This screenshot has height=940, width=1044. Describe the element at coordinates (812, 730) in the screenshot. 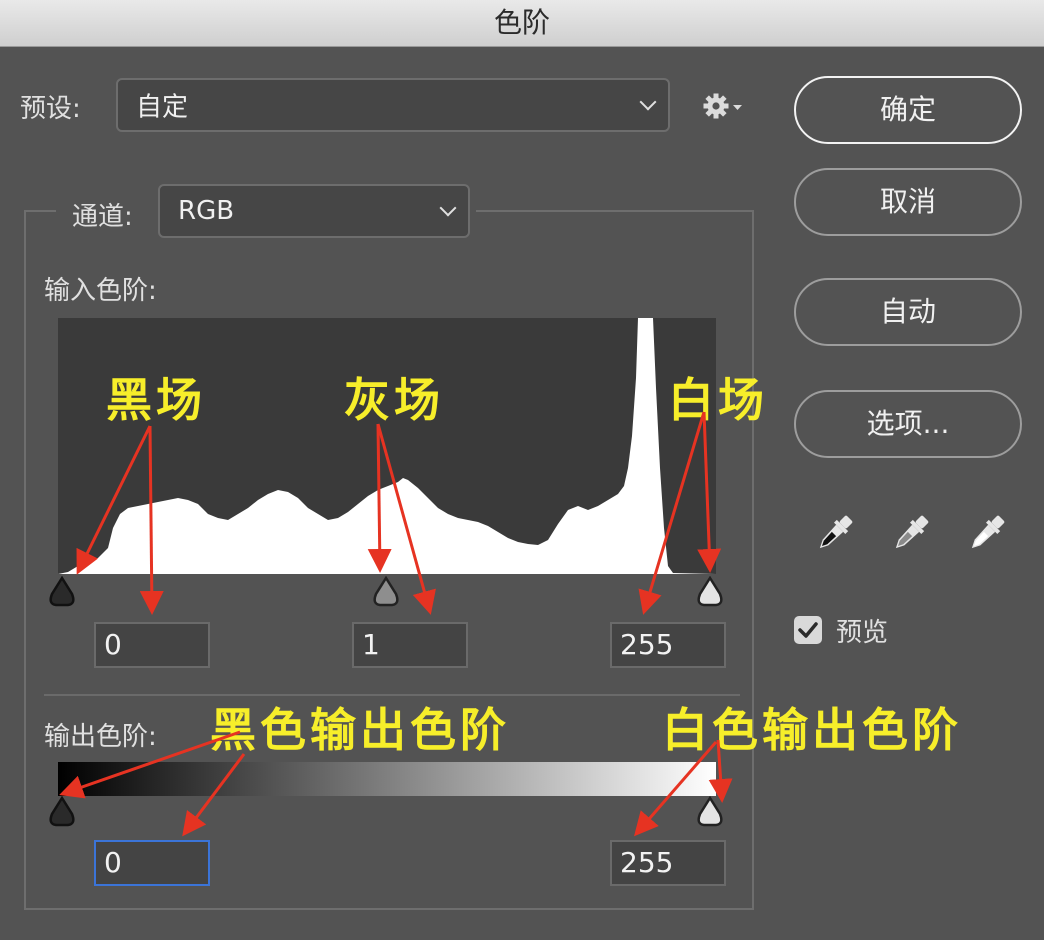

I see `annotation-white-output: 白色输出色阶` at that location.